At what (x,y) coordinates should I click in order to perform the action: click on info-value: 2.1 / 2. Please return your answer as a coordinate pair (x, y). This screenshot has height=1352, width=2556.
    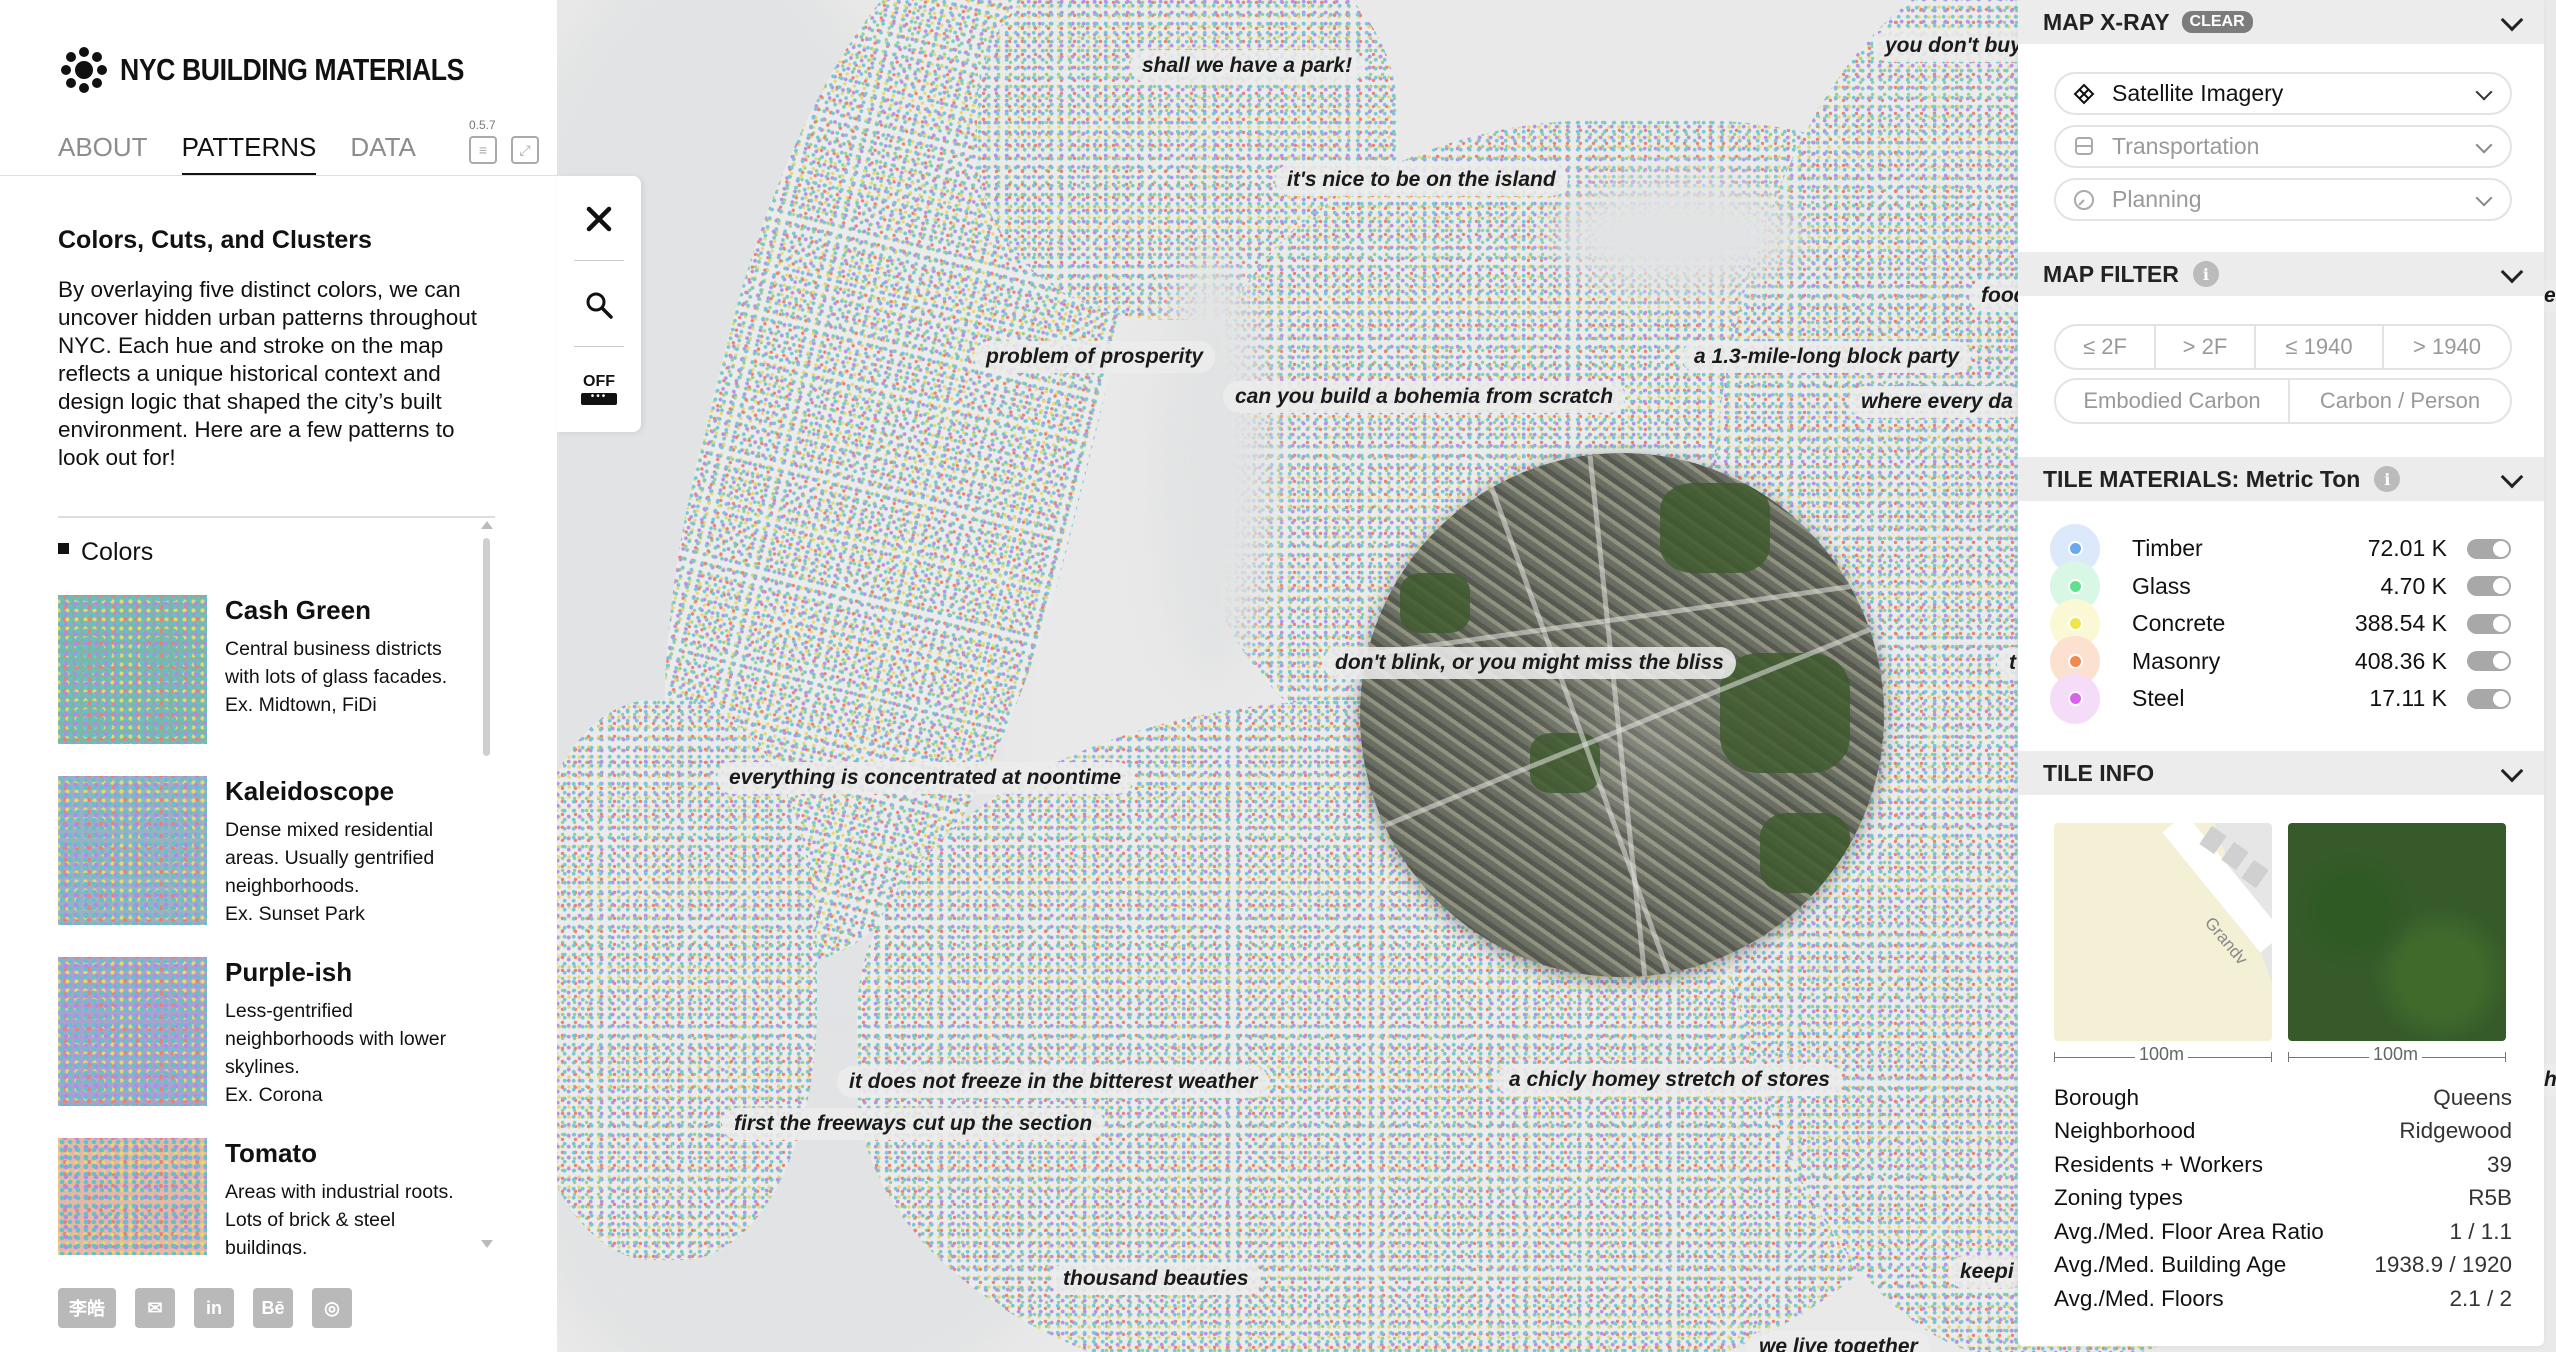
    Looking at the image, I should click on (2480, 1298).